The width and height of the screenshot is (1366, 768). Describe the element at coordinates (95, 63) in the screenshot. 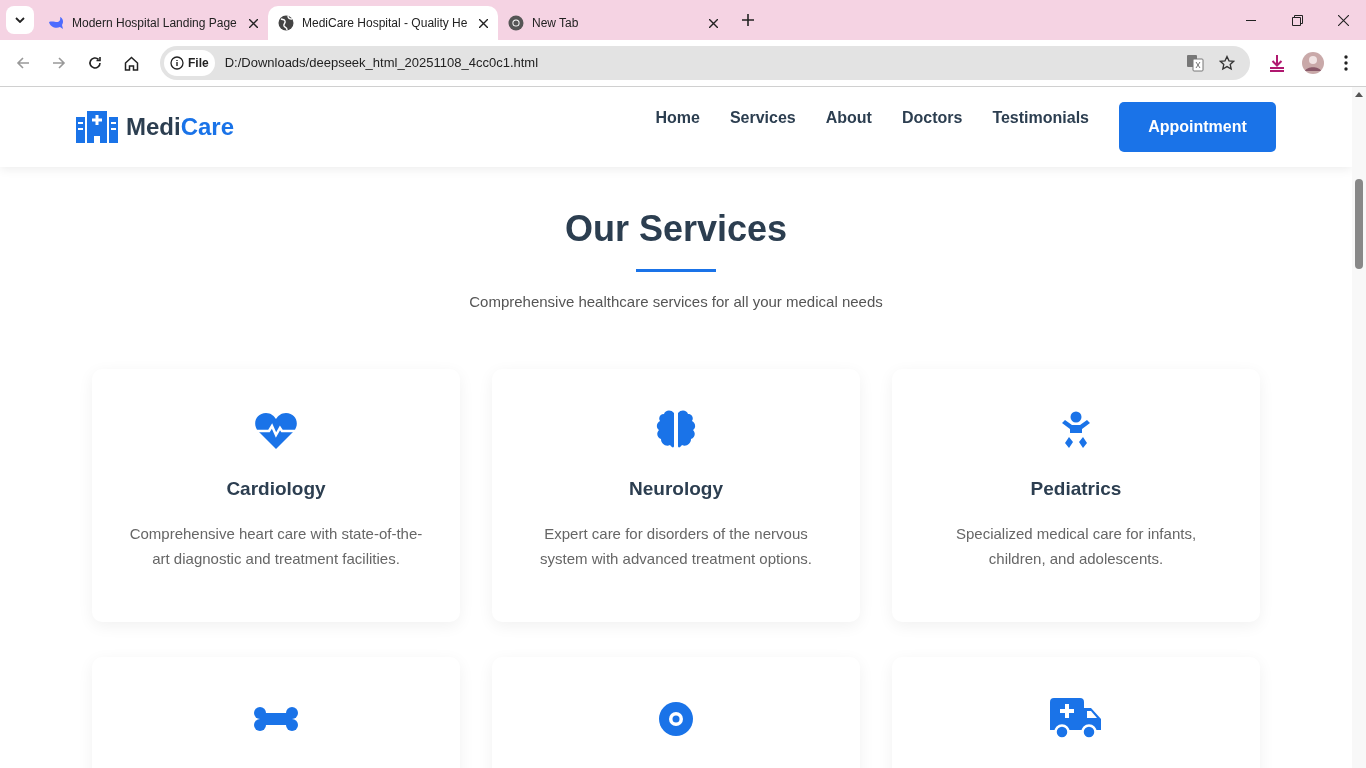

I see `reload-icon` at that location.